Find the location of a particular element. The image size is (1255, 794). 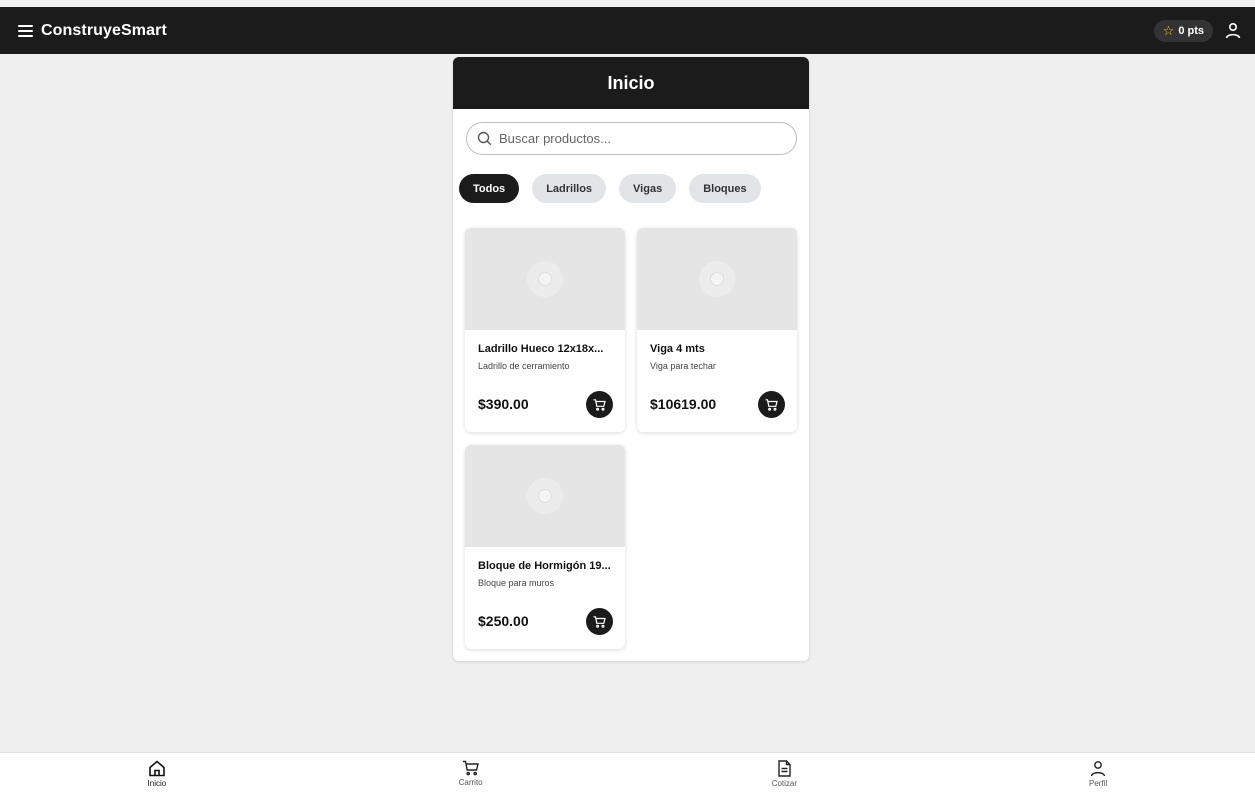

nav-carrito: Carrito is located at coordinates (471, 773).